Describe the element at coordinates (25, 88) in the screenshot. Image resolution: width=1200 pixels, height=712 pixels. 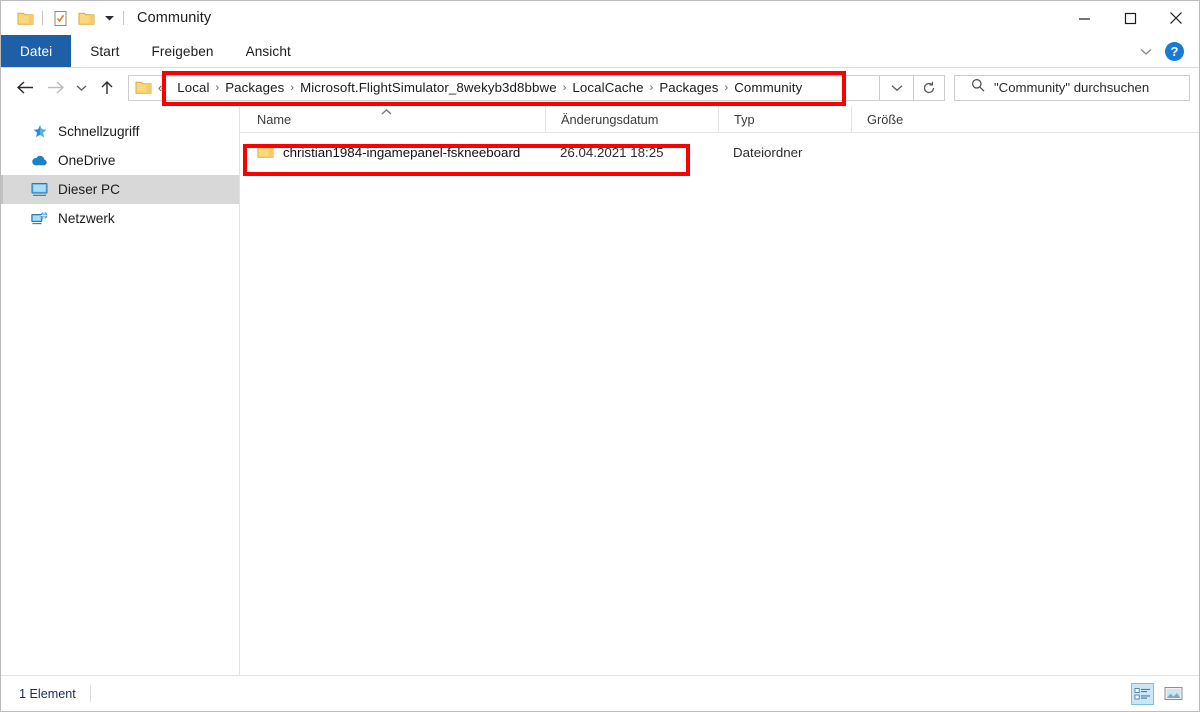
I see `back-button` at that location.